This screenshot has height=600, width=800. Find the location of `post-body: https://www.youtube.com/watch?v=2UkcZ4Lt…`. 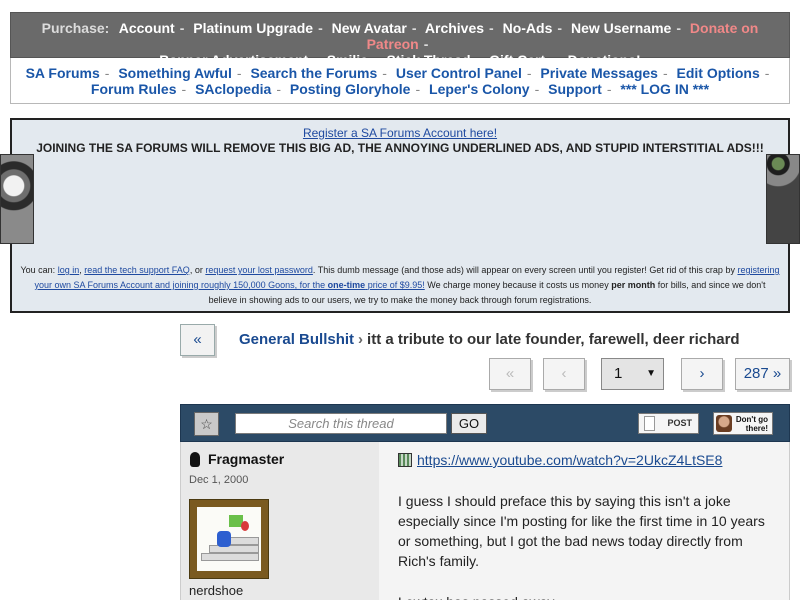

post-body: https://www.youtube.com/watch?v=2UkcZ4Lt… is located at coordinates (584, 521).